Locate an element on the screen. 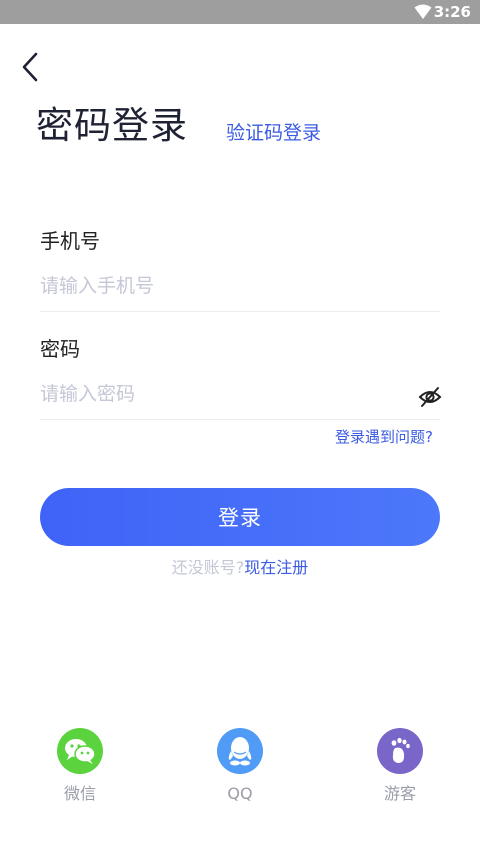 The height and width of the screenshot is (854, 480). phone-label: 手机号 is located at coordinates (70, 241).